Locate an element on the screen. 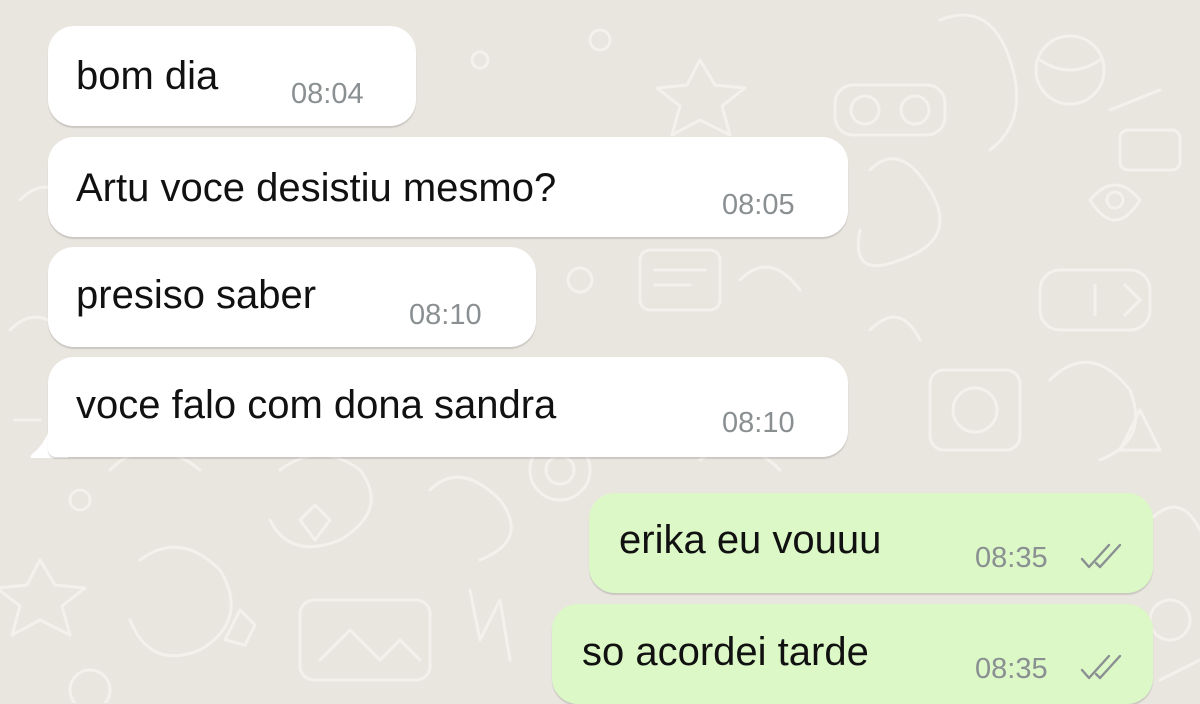 The image size is (1200, 704). message-text: so acordei tarde is located at coordinates (725, 652).